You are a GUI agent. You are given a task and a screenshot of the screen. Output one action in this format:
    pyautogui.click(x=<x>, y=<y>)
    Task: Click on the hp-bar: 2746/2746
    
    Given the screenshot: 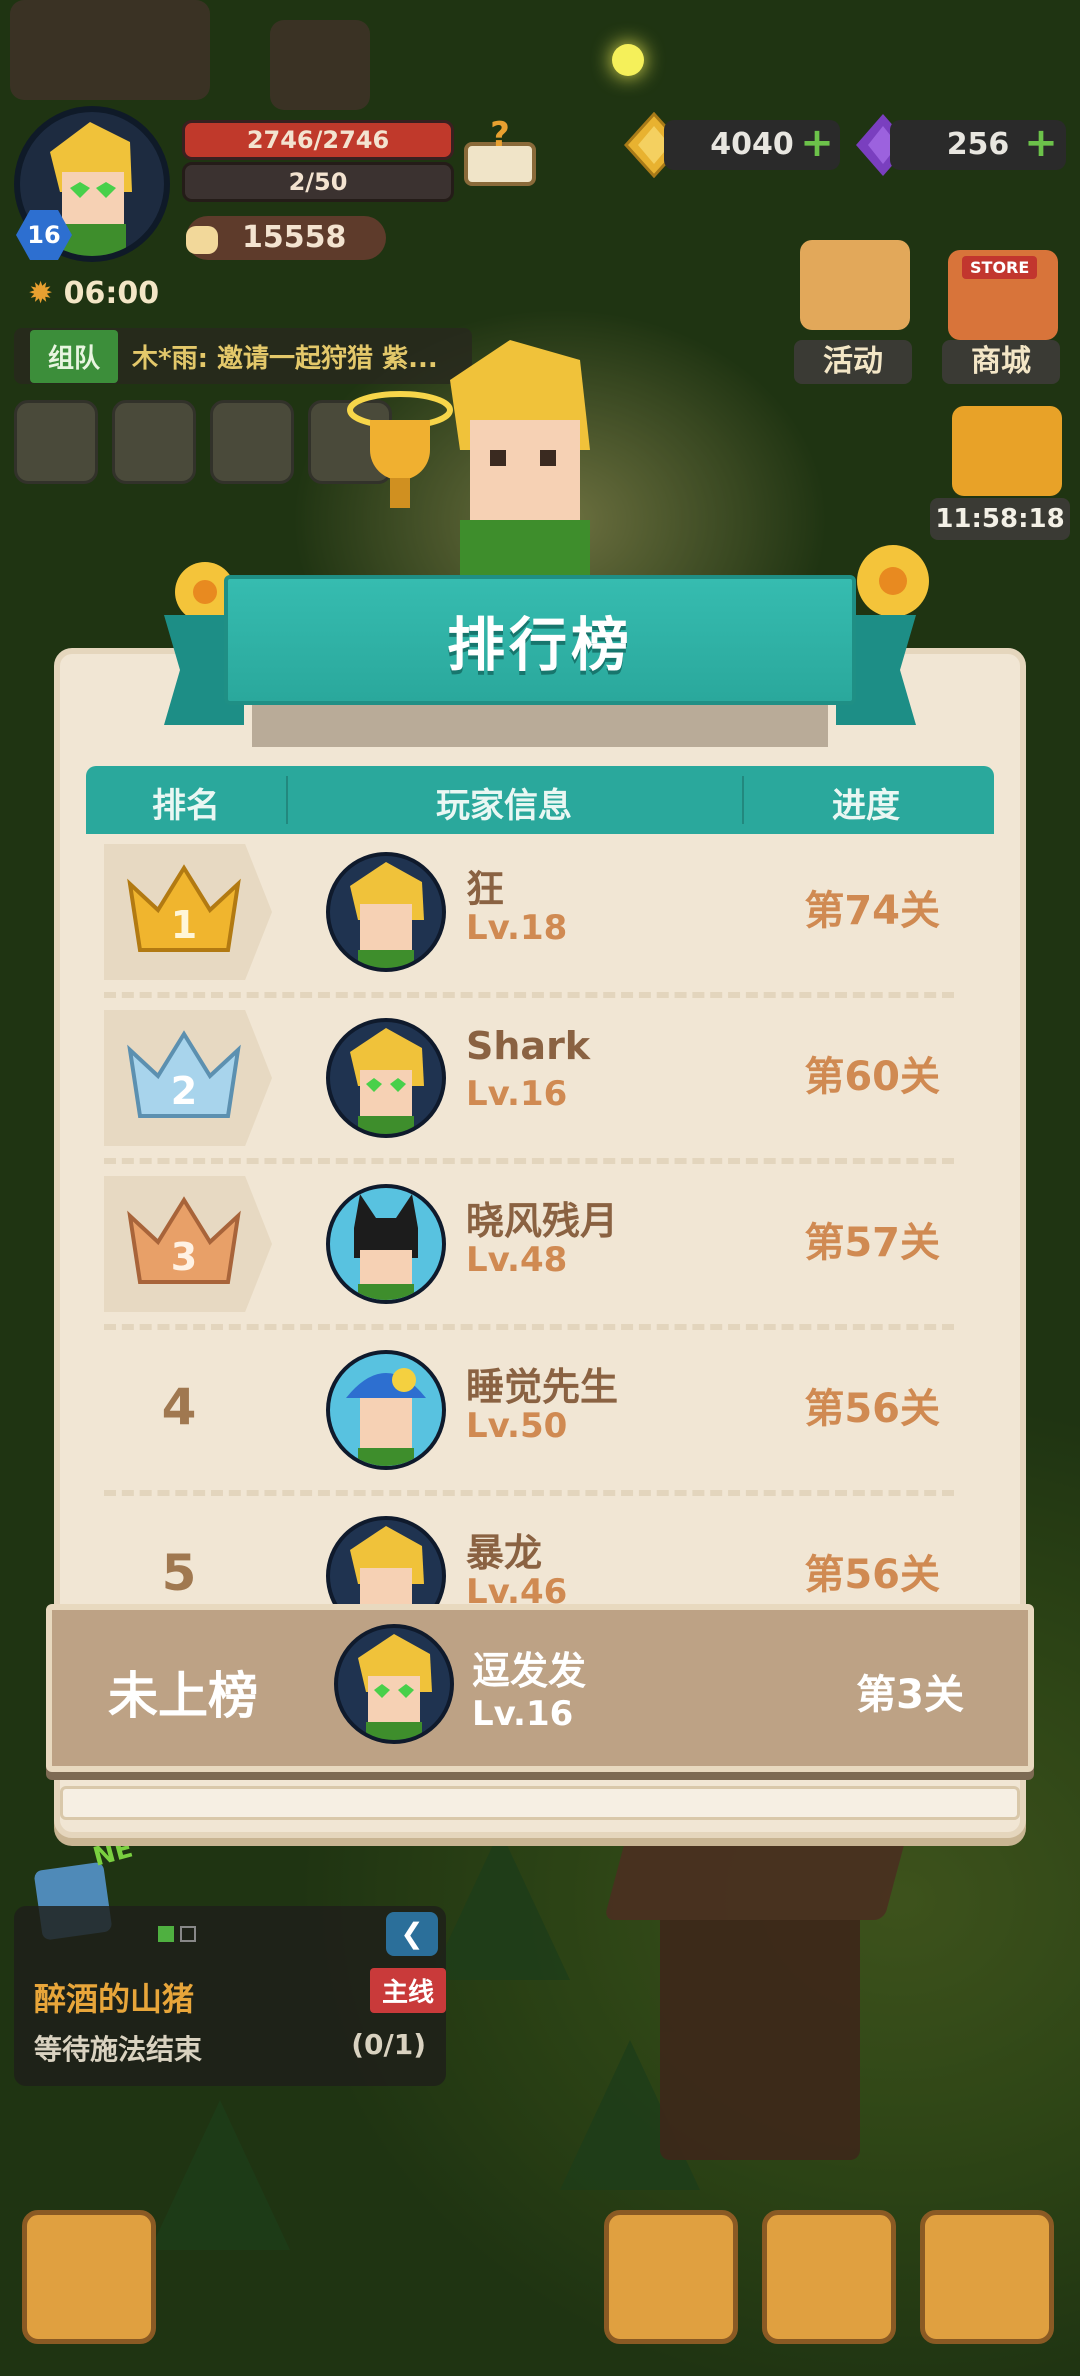 What is the action you would take?
    pyautogui.click(x=318, y=140)
    